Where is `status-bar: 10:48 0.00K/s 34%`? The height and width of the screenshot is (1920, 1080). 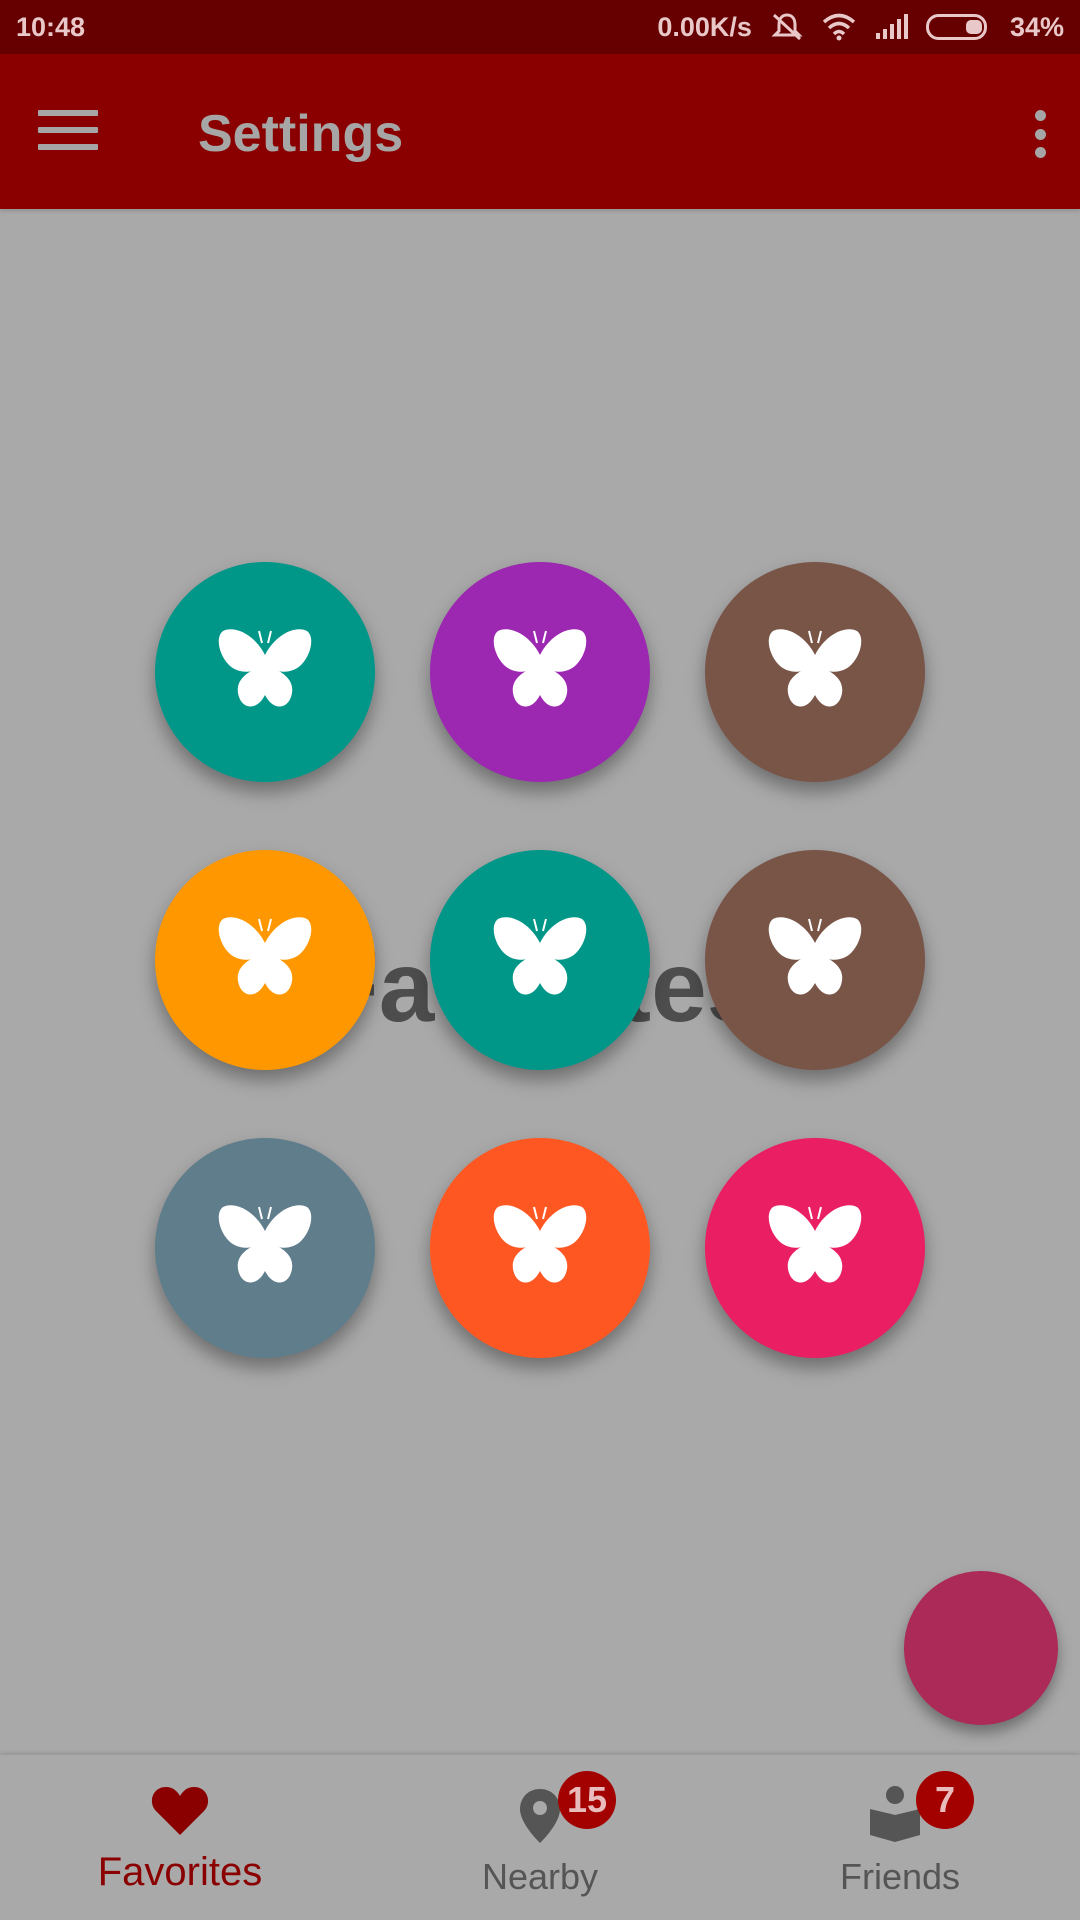 status-bar: 10:48 0.00K/s 34% is located at coordinates (540, 27).